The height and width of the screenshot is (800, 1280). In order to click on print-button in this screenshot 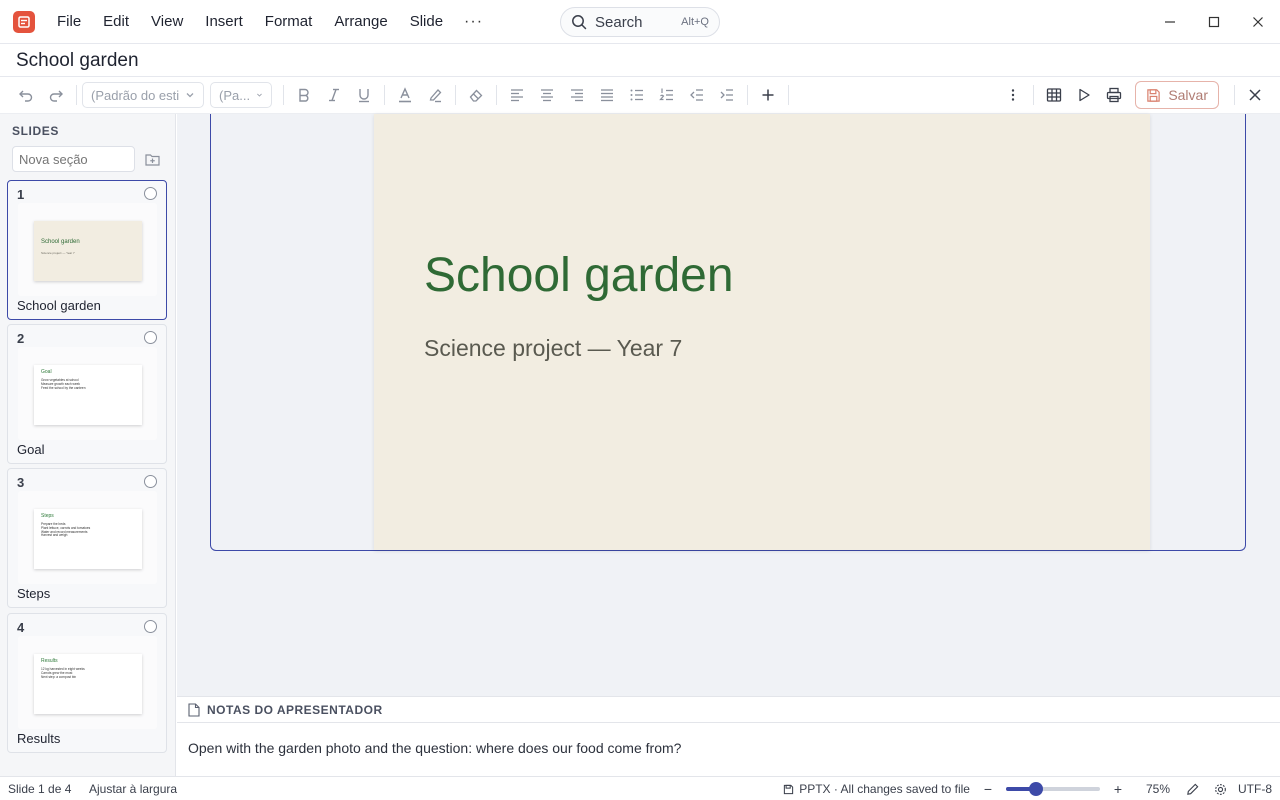, I will do `click(1114, 95)`.